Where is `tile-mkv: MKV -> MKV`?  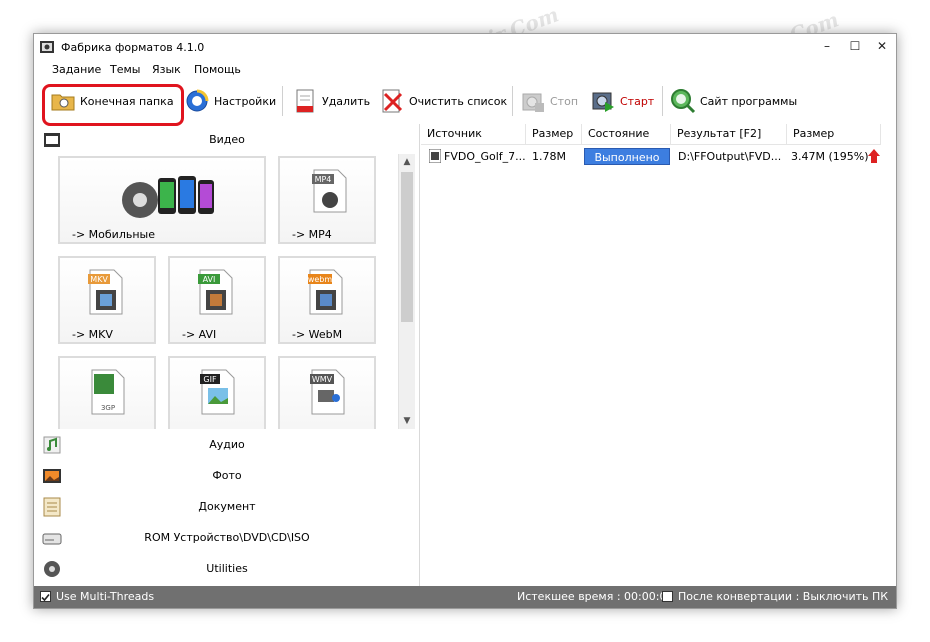
tile-mkv: MKV -> MKV is located at coordinates (107, 300).